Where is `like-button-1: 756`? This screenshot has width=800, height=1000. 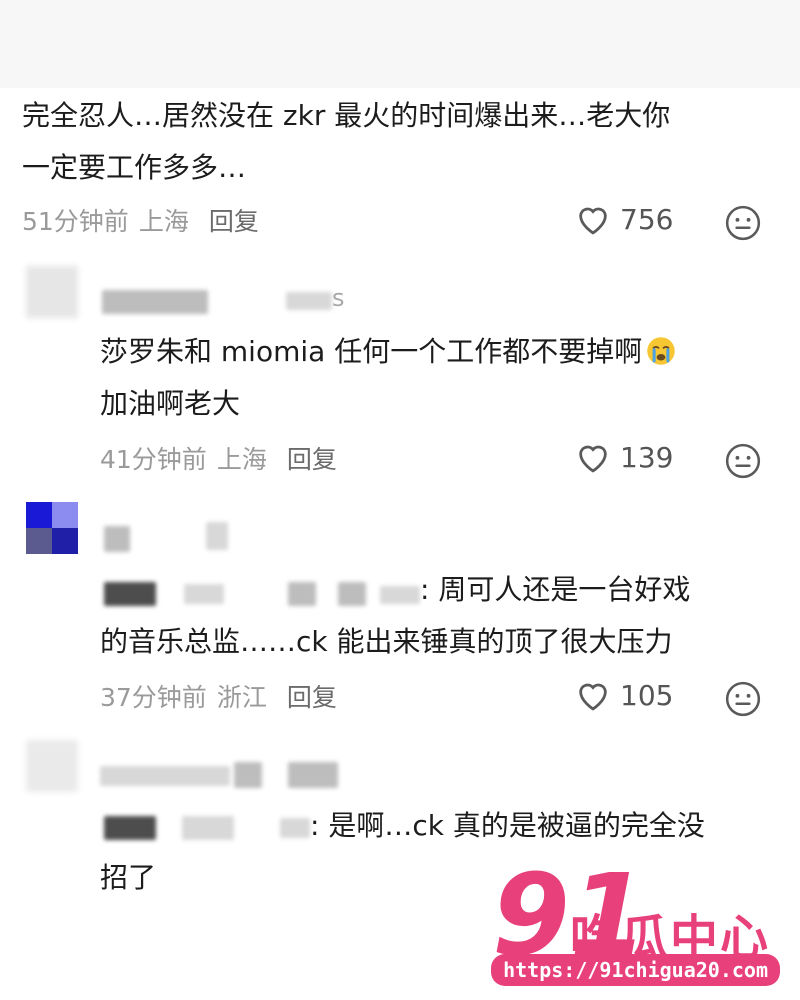
like-button-1: 756 is located at coordinates (623, 219).